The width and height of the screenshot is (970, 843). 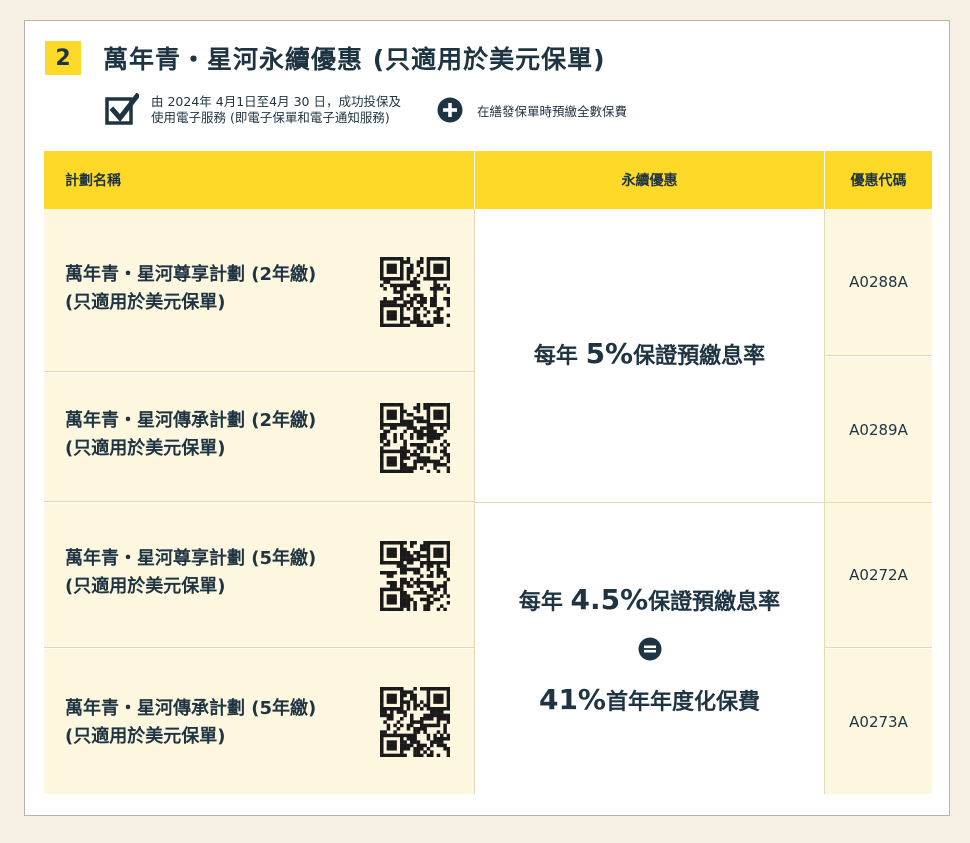 What do you see at coordinates (878, 575) in the screenshot?
I see `promo-code: A0272A` at bounding box center [878, 575].